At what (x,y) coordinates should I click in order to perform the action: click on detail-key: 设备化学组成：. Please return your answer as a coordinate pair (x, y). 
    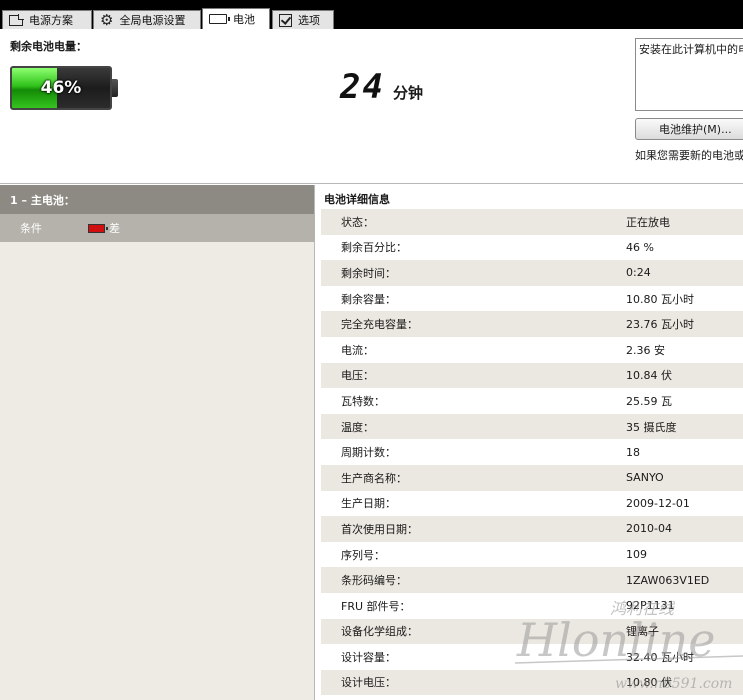
    Looking at the image, I should click on (379, 632).